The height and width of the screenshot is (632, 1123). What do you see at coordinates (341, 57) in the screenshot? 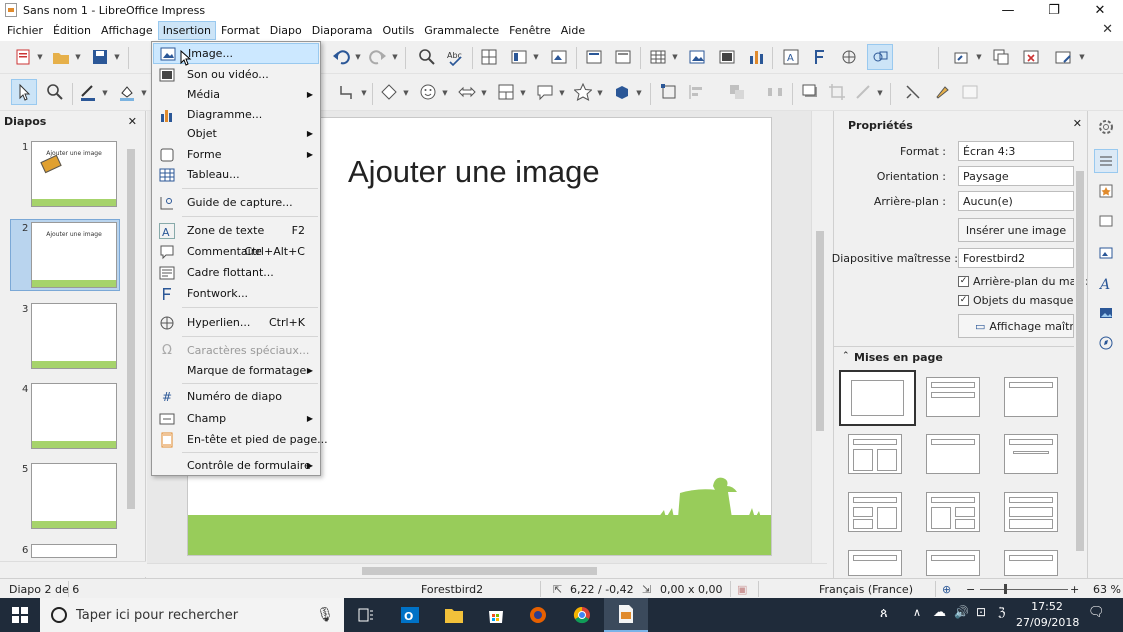
I see `undo-icon` at bounding box center [341, 57].